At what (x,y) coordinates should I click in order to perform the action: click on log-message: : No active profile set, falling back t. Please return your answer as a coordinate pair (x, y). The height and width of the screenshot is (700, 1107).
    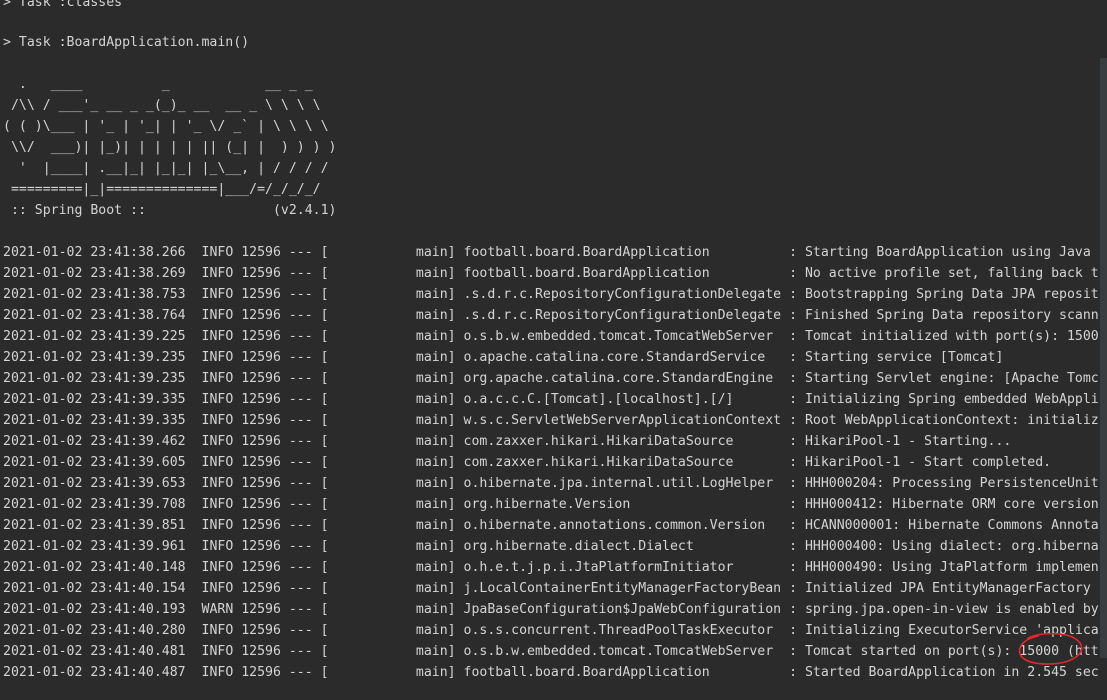
    Looking at the image, I should click on (944, 273).